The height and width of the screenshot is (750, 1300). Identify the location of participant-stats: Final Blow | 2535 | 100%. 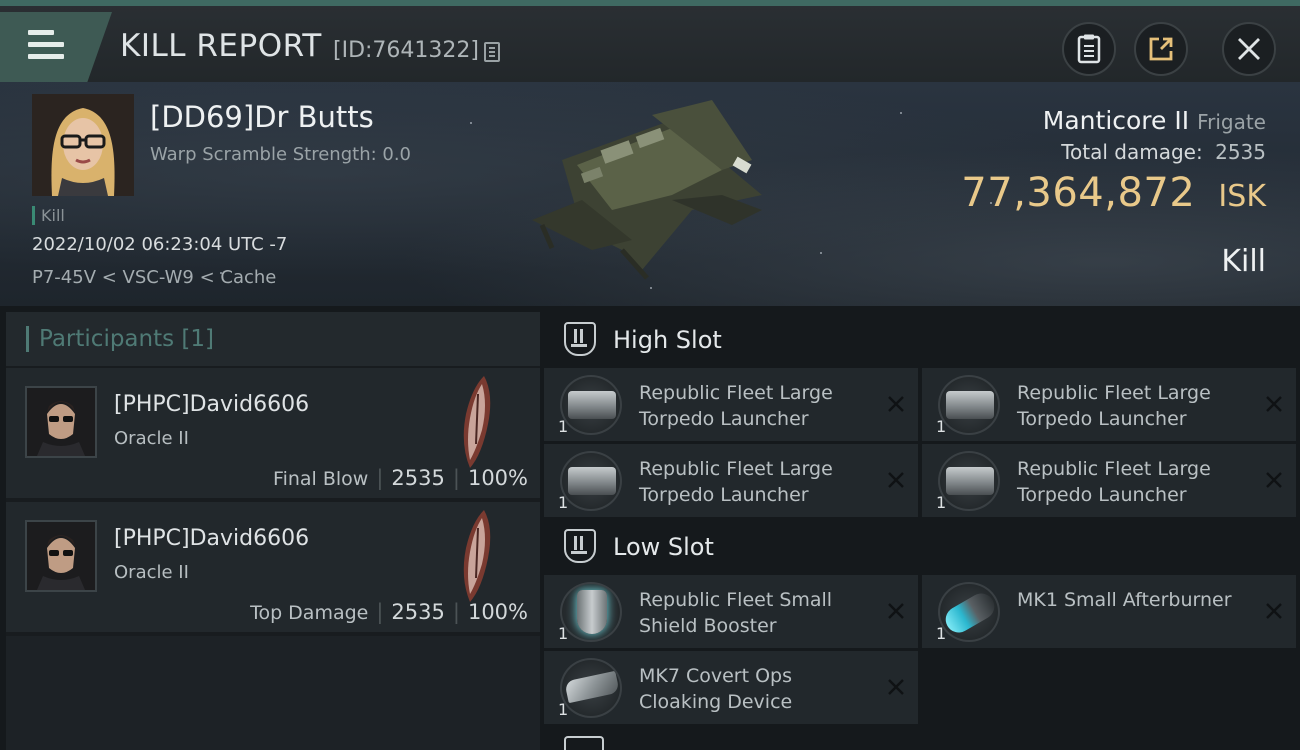
(400, 478).